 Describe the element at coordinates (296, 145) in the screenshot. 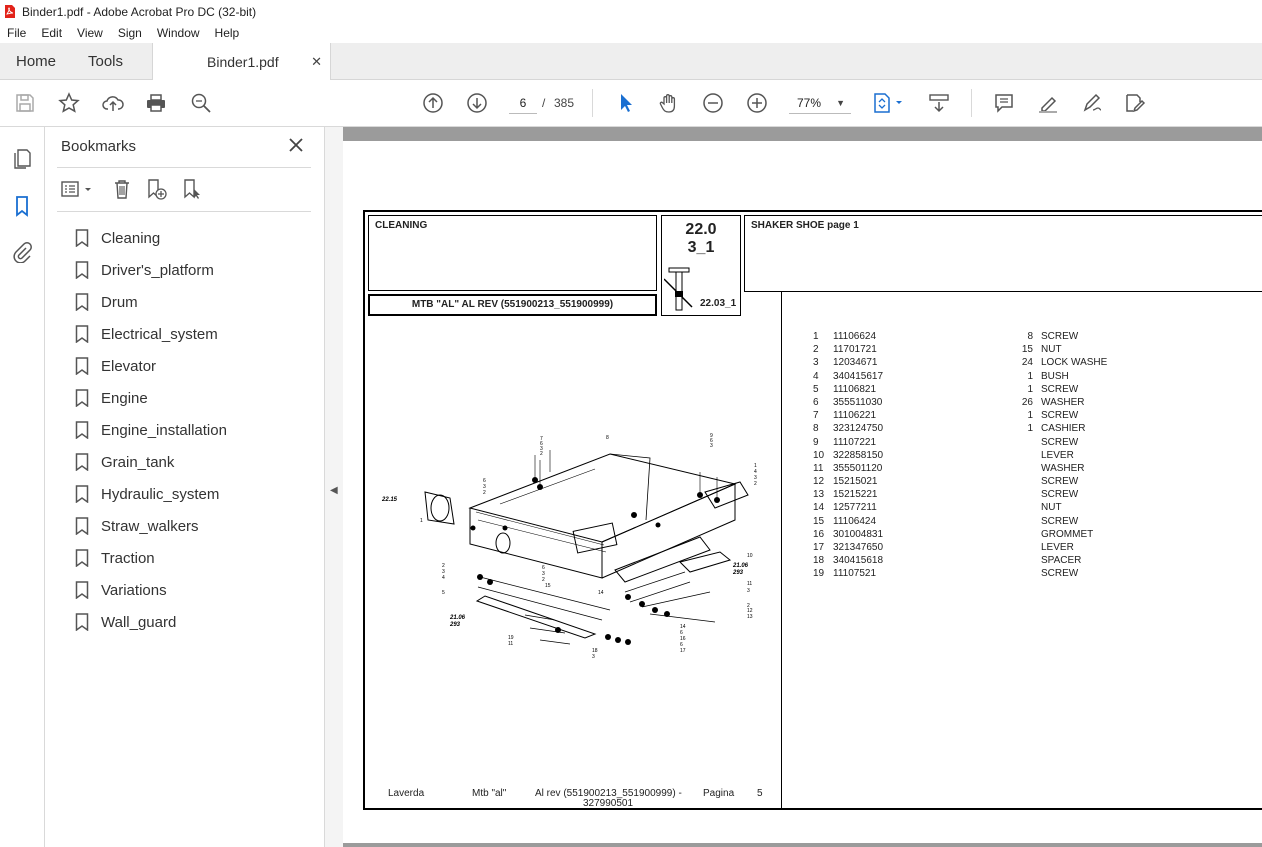

I see `close-panel-icon` at that location.